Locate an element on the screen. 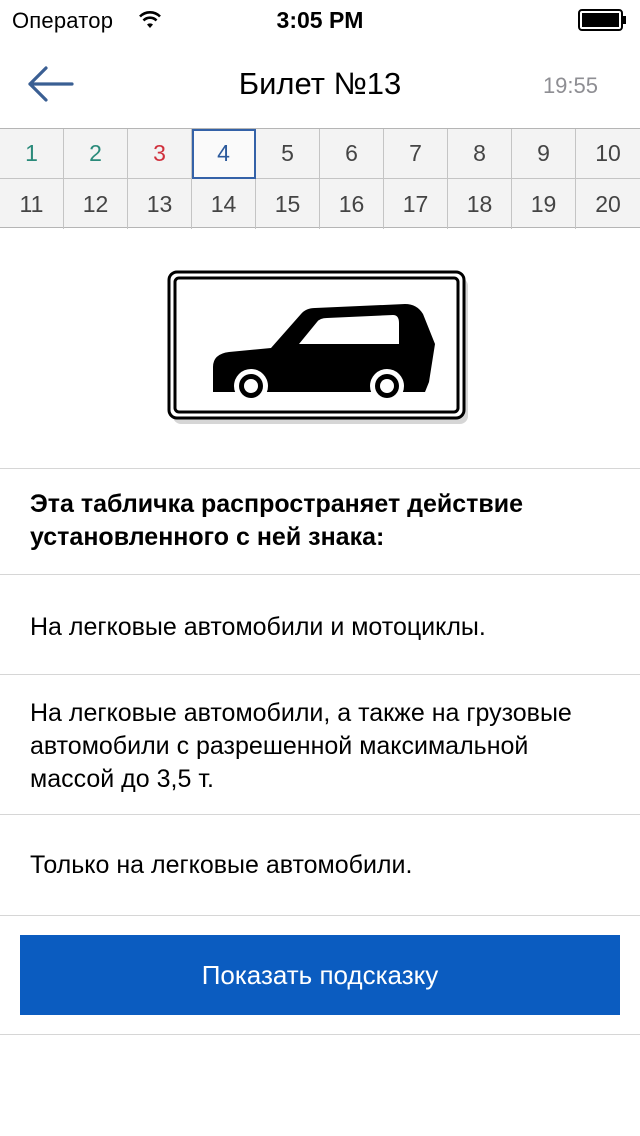 This screenshot has height=1136, width=640. question-number-6: 6 is located at coordinates (352, 154).